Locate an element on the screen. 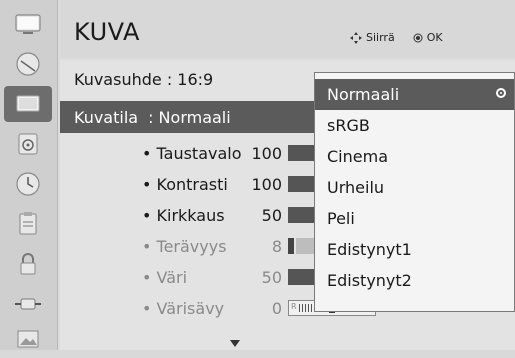  dropdown-option-normaali: Normaali is located at coordinates (414, 94).